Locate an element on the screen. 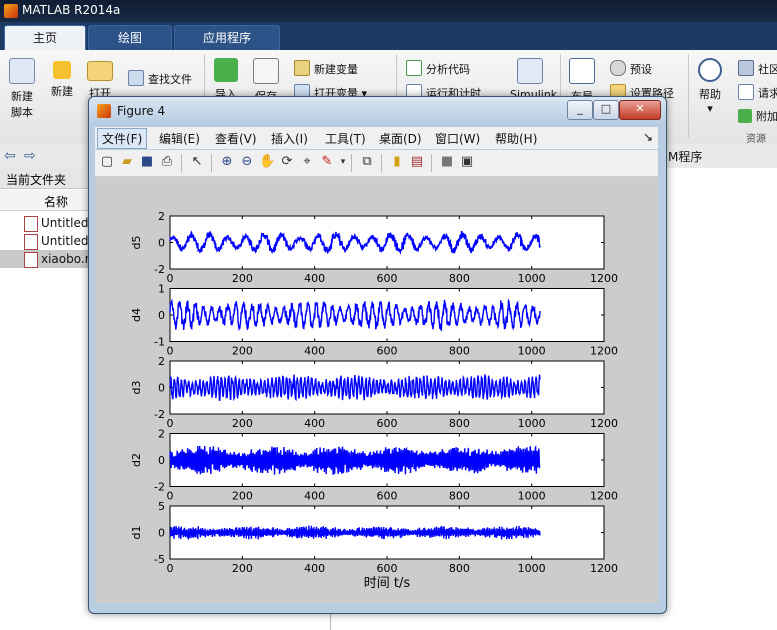  add-ons-button: 附加 is located at coordinates (757, 116).